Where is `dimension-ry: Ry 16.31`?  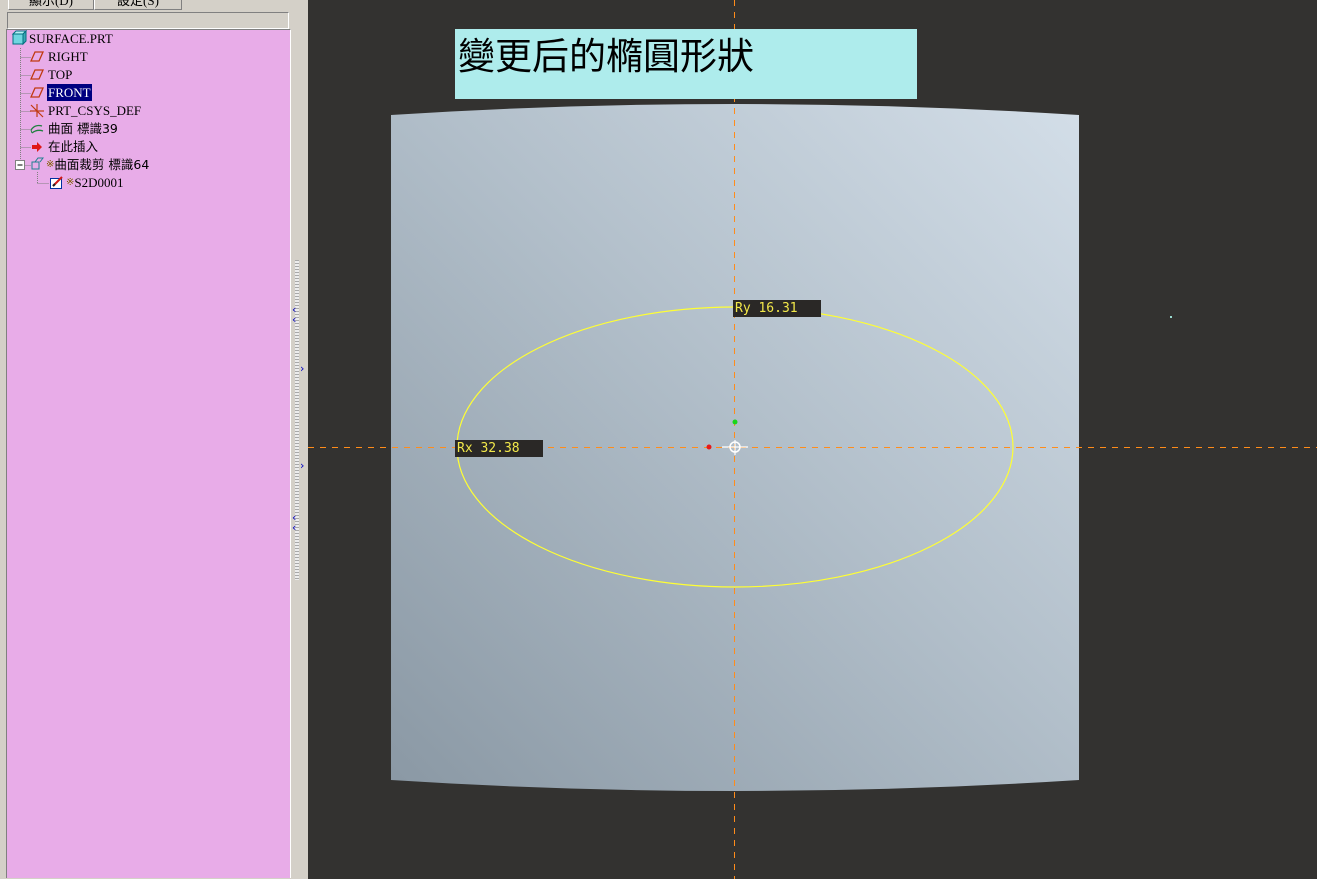 dimension-ry: Ry 16.31 is located at coordinates (777, 308).